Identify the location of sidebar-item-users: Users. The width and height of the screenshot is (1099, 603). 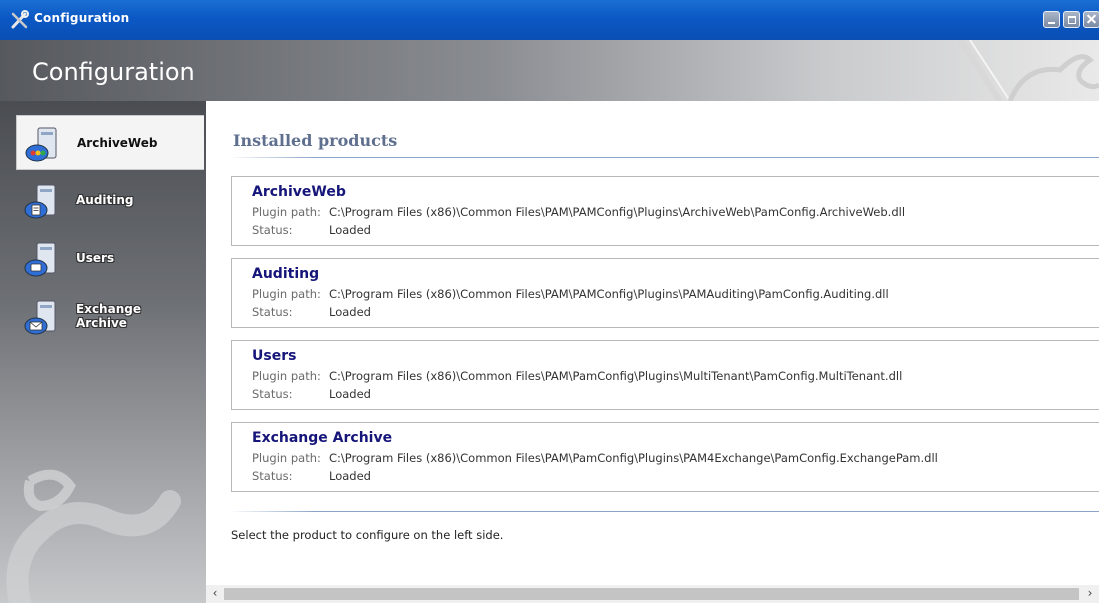
(110, 258).